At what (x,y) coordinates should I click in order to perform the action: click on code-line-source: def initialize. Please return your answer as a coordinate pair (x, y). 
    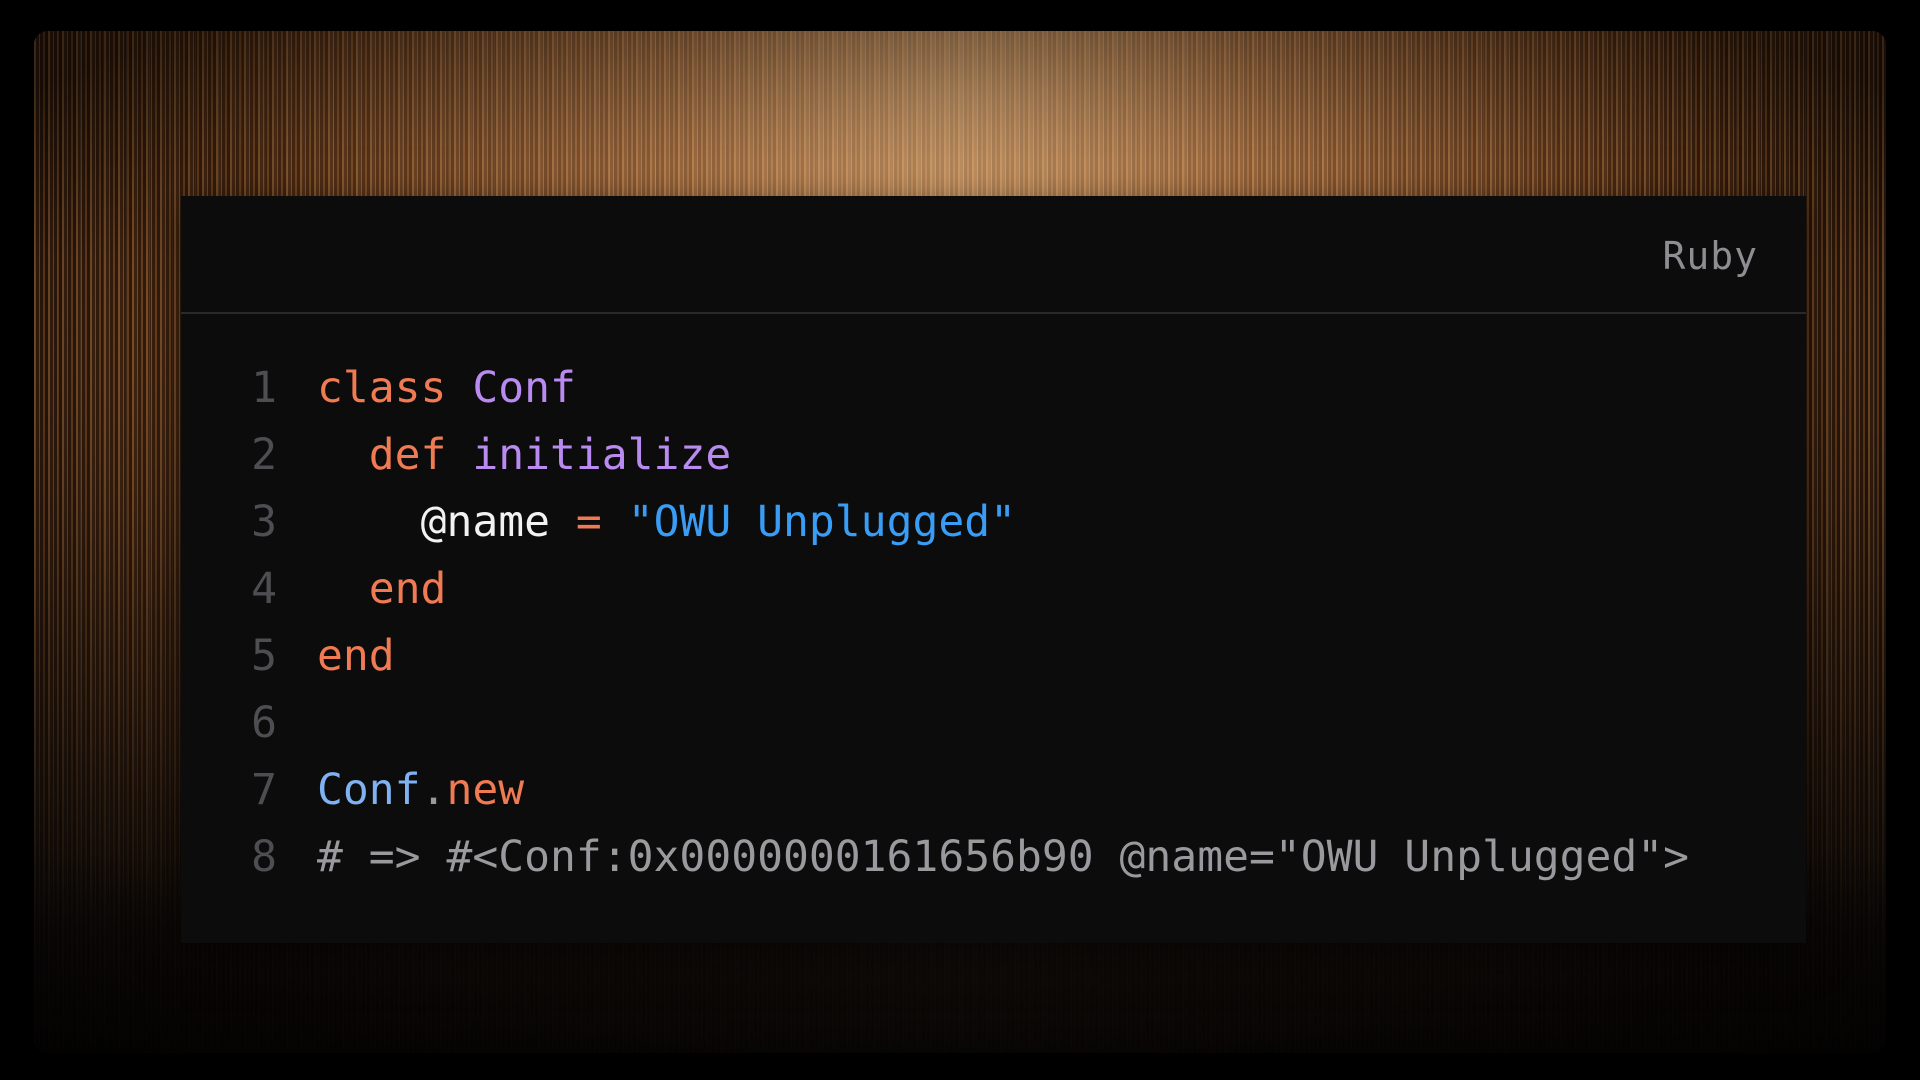
    Looking at the image, I should click on (504, 455).